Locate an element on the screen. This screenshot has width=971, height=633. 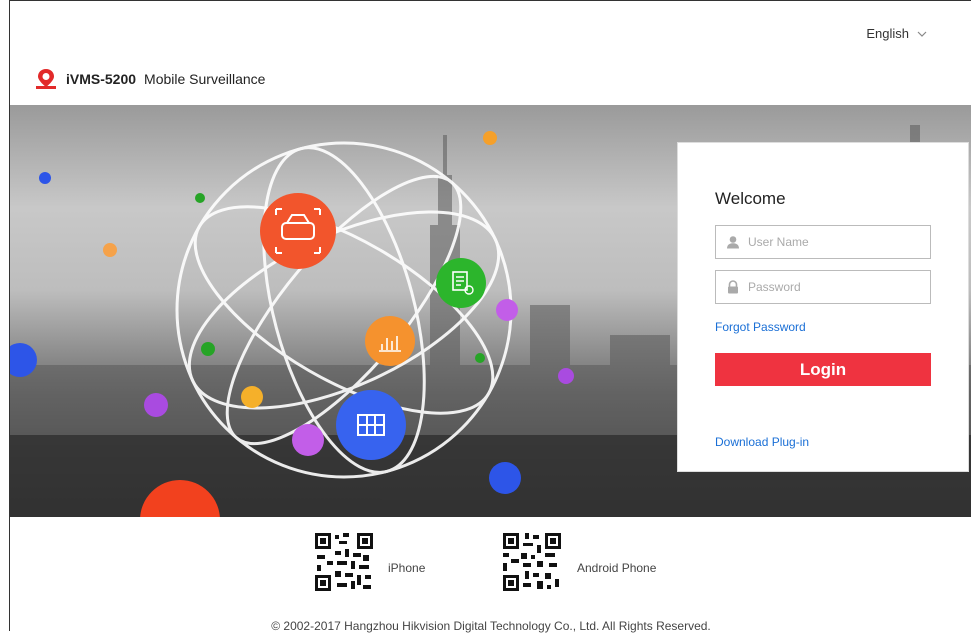
welcome-heading: Welcome is located at coordinates (750, 198).